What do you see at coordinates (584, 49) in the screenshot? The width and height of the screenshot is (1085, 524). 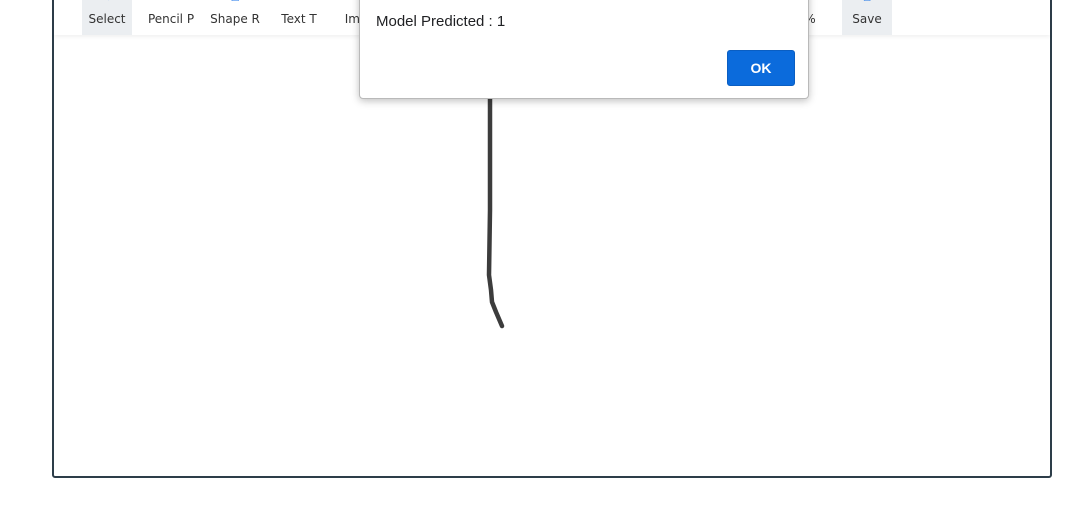 I see `alert-dialog: Model Predicted : 1 OK` at bounding box center [584, 49].